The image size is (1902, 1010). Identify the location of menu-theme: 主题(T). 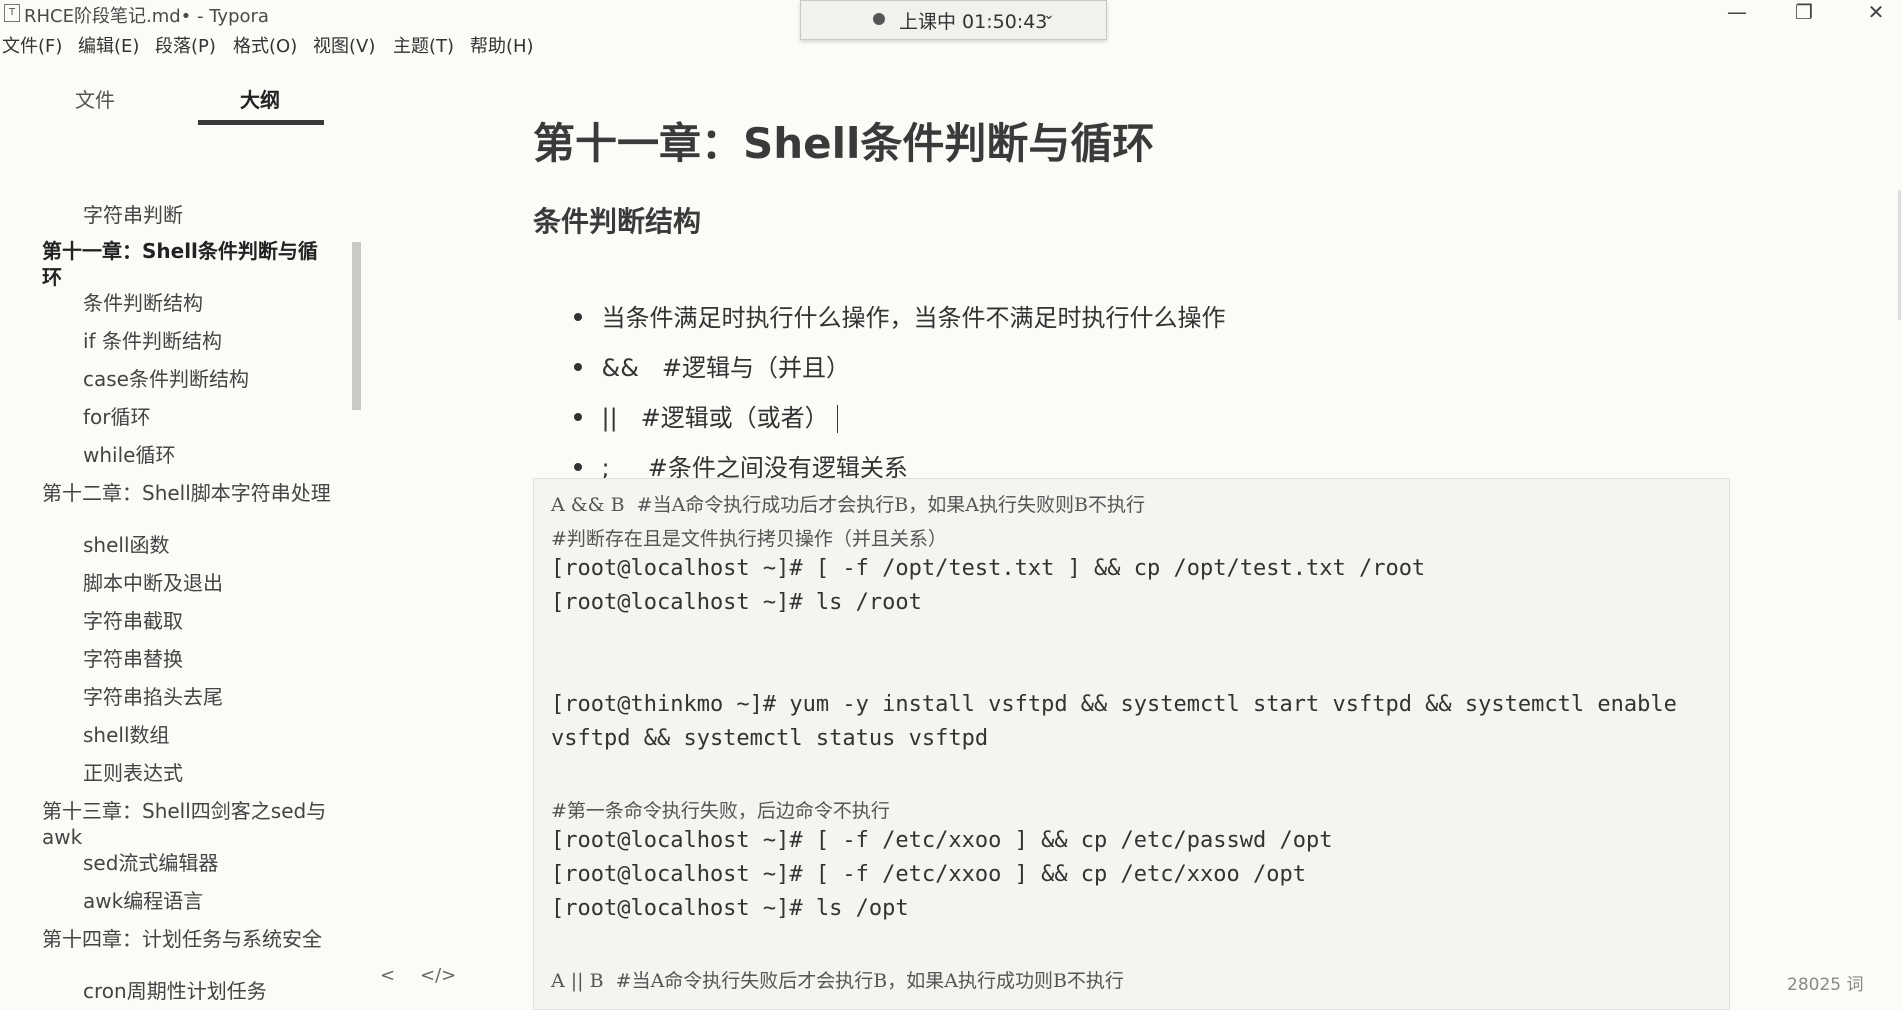
(423, 45).